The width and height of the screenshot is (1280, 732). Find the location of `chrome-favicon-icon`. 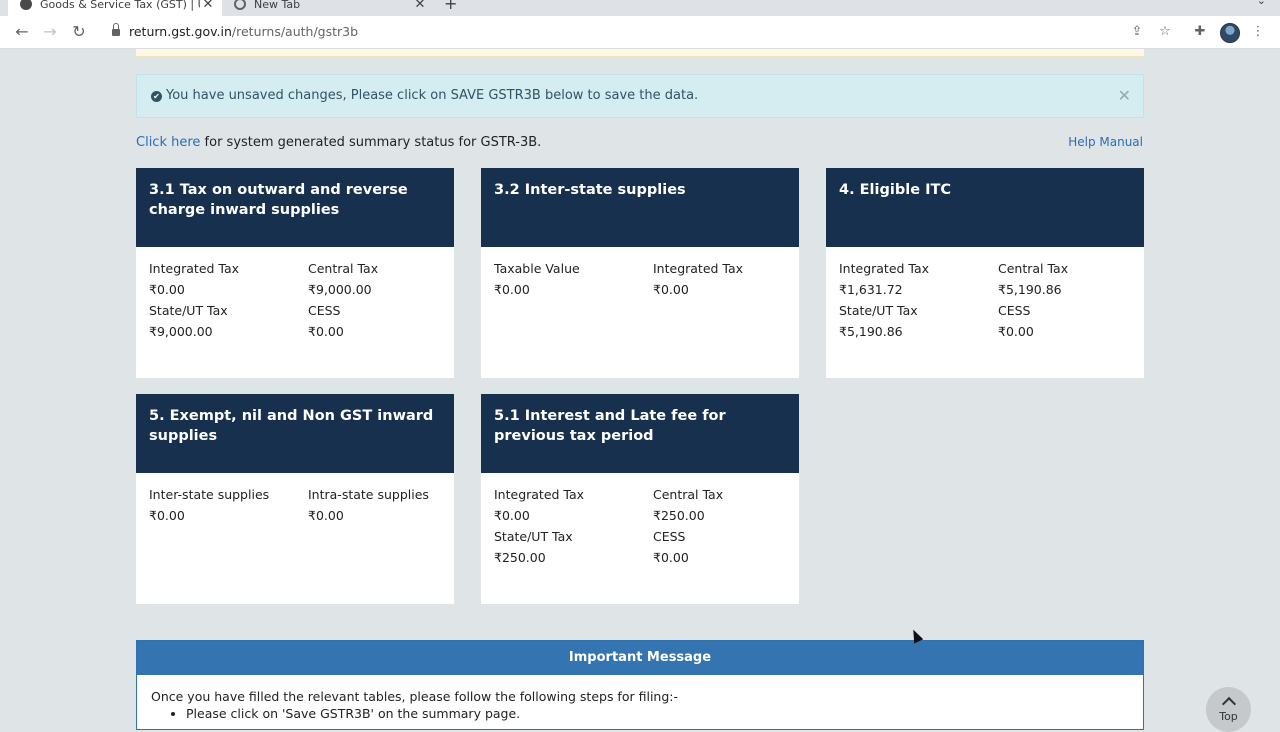

chrome-favicon-icon is located at coordinates (240, 5).